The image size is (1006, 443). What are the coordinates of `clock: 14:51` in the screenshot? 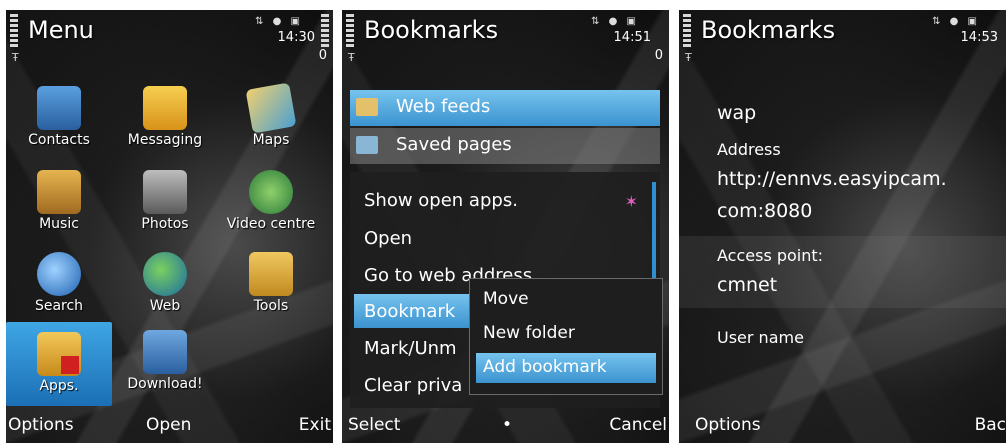 It's located at (632, 37).